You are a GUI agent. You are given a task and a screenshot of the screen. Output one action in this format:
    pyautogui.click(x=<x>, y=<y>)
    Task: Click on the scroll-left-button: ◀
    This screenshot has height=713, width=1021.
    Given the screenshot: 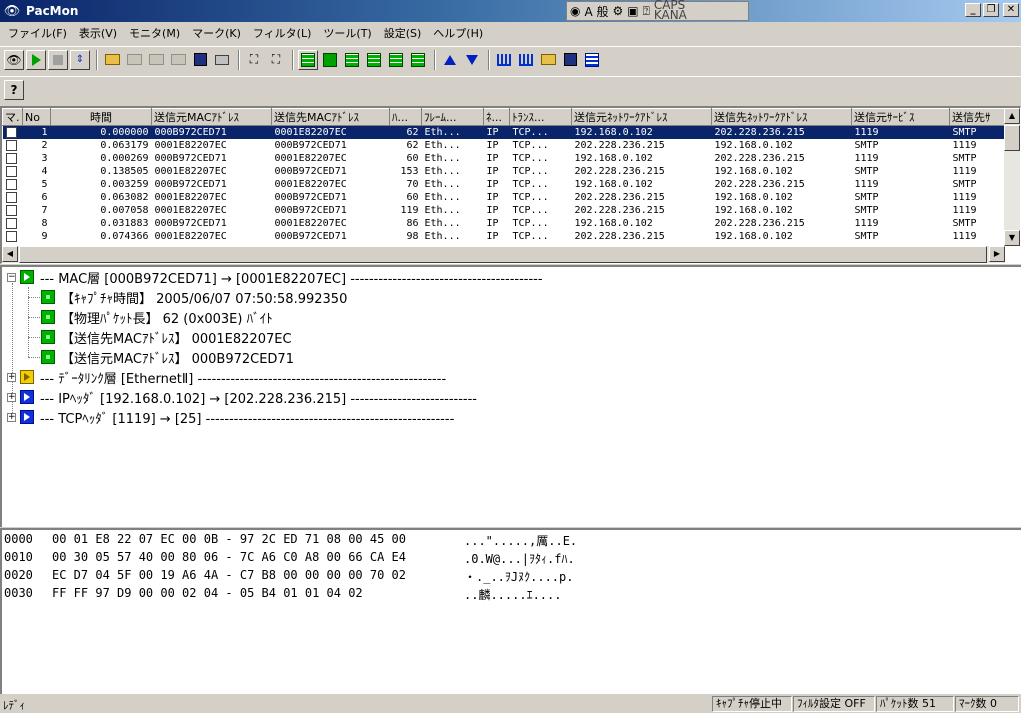 What is the action you would take?
    pyautogui.click(x=10, y=254)
    